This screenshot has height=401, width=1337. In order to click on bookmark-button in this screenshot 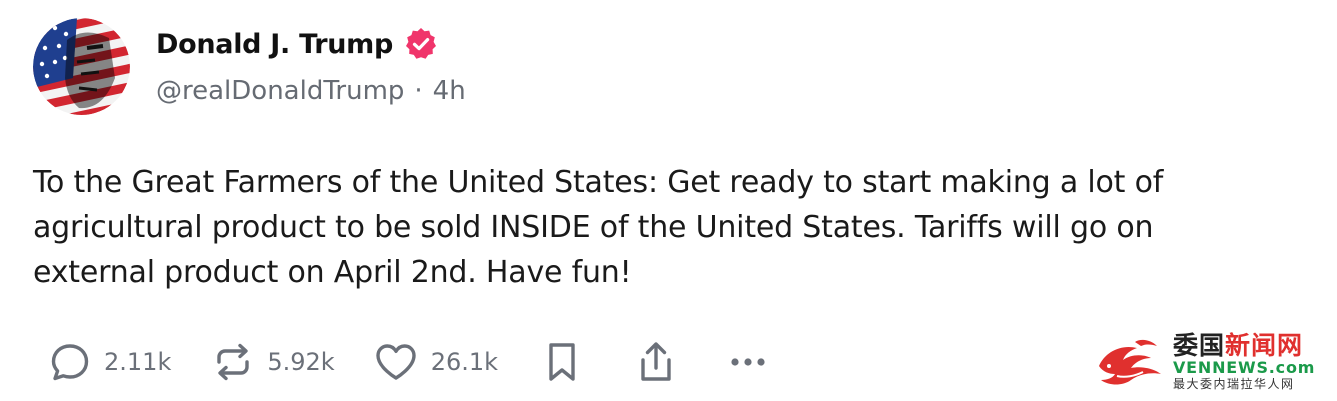, I will do `click(562, 362)`.